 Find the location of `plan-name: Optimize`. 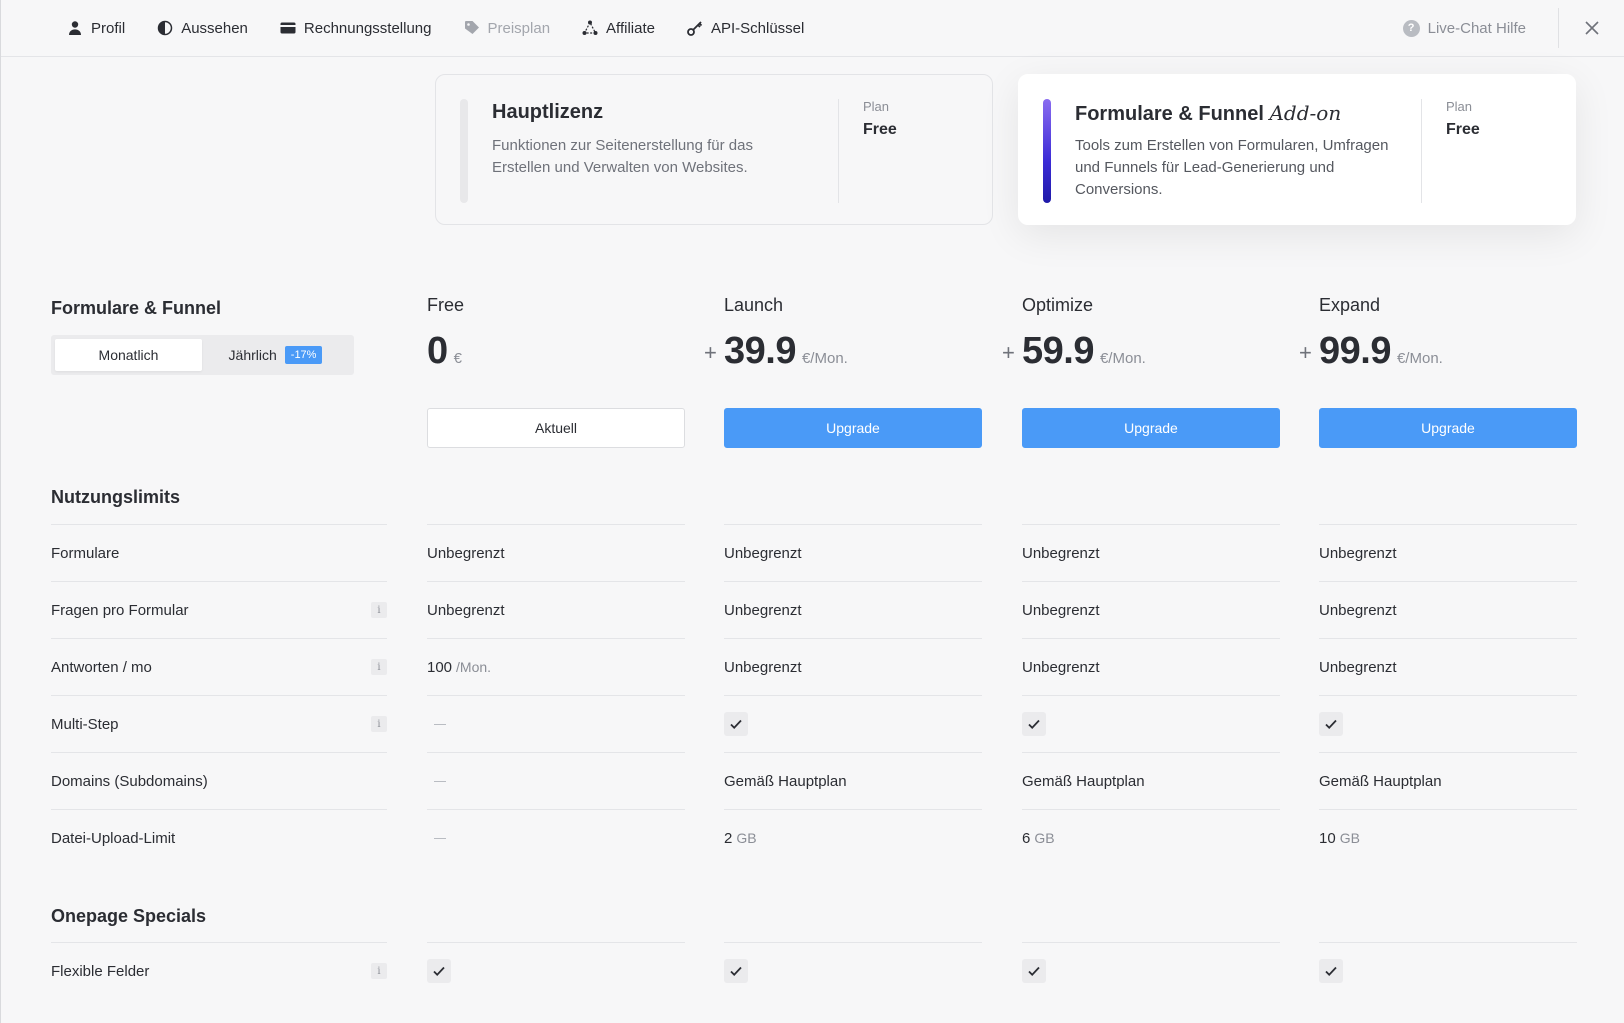

plan-name: Optimize is located at coordinates (1058, 305).